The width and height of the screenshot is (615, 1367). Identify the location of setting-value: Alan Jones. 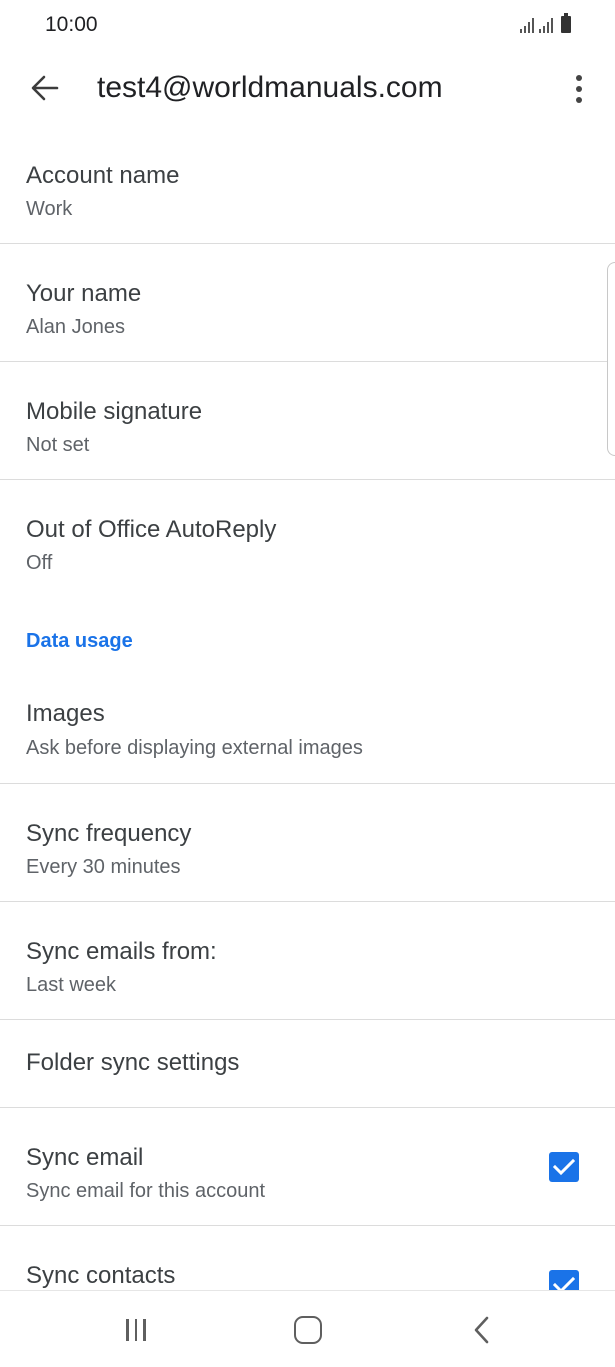
(75, 327).